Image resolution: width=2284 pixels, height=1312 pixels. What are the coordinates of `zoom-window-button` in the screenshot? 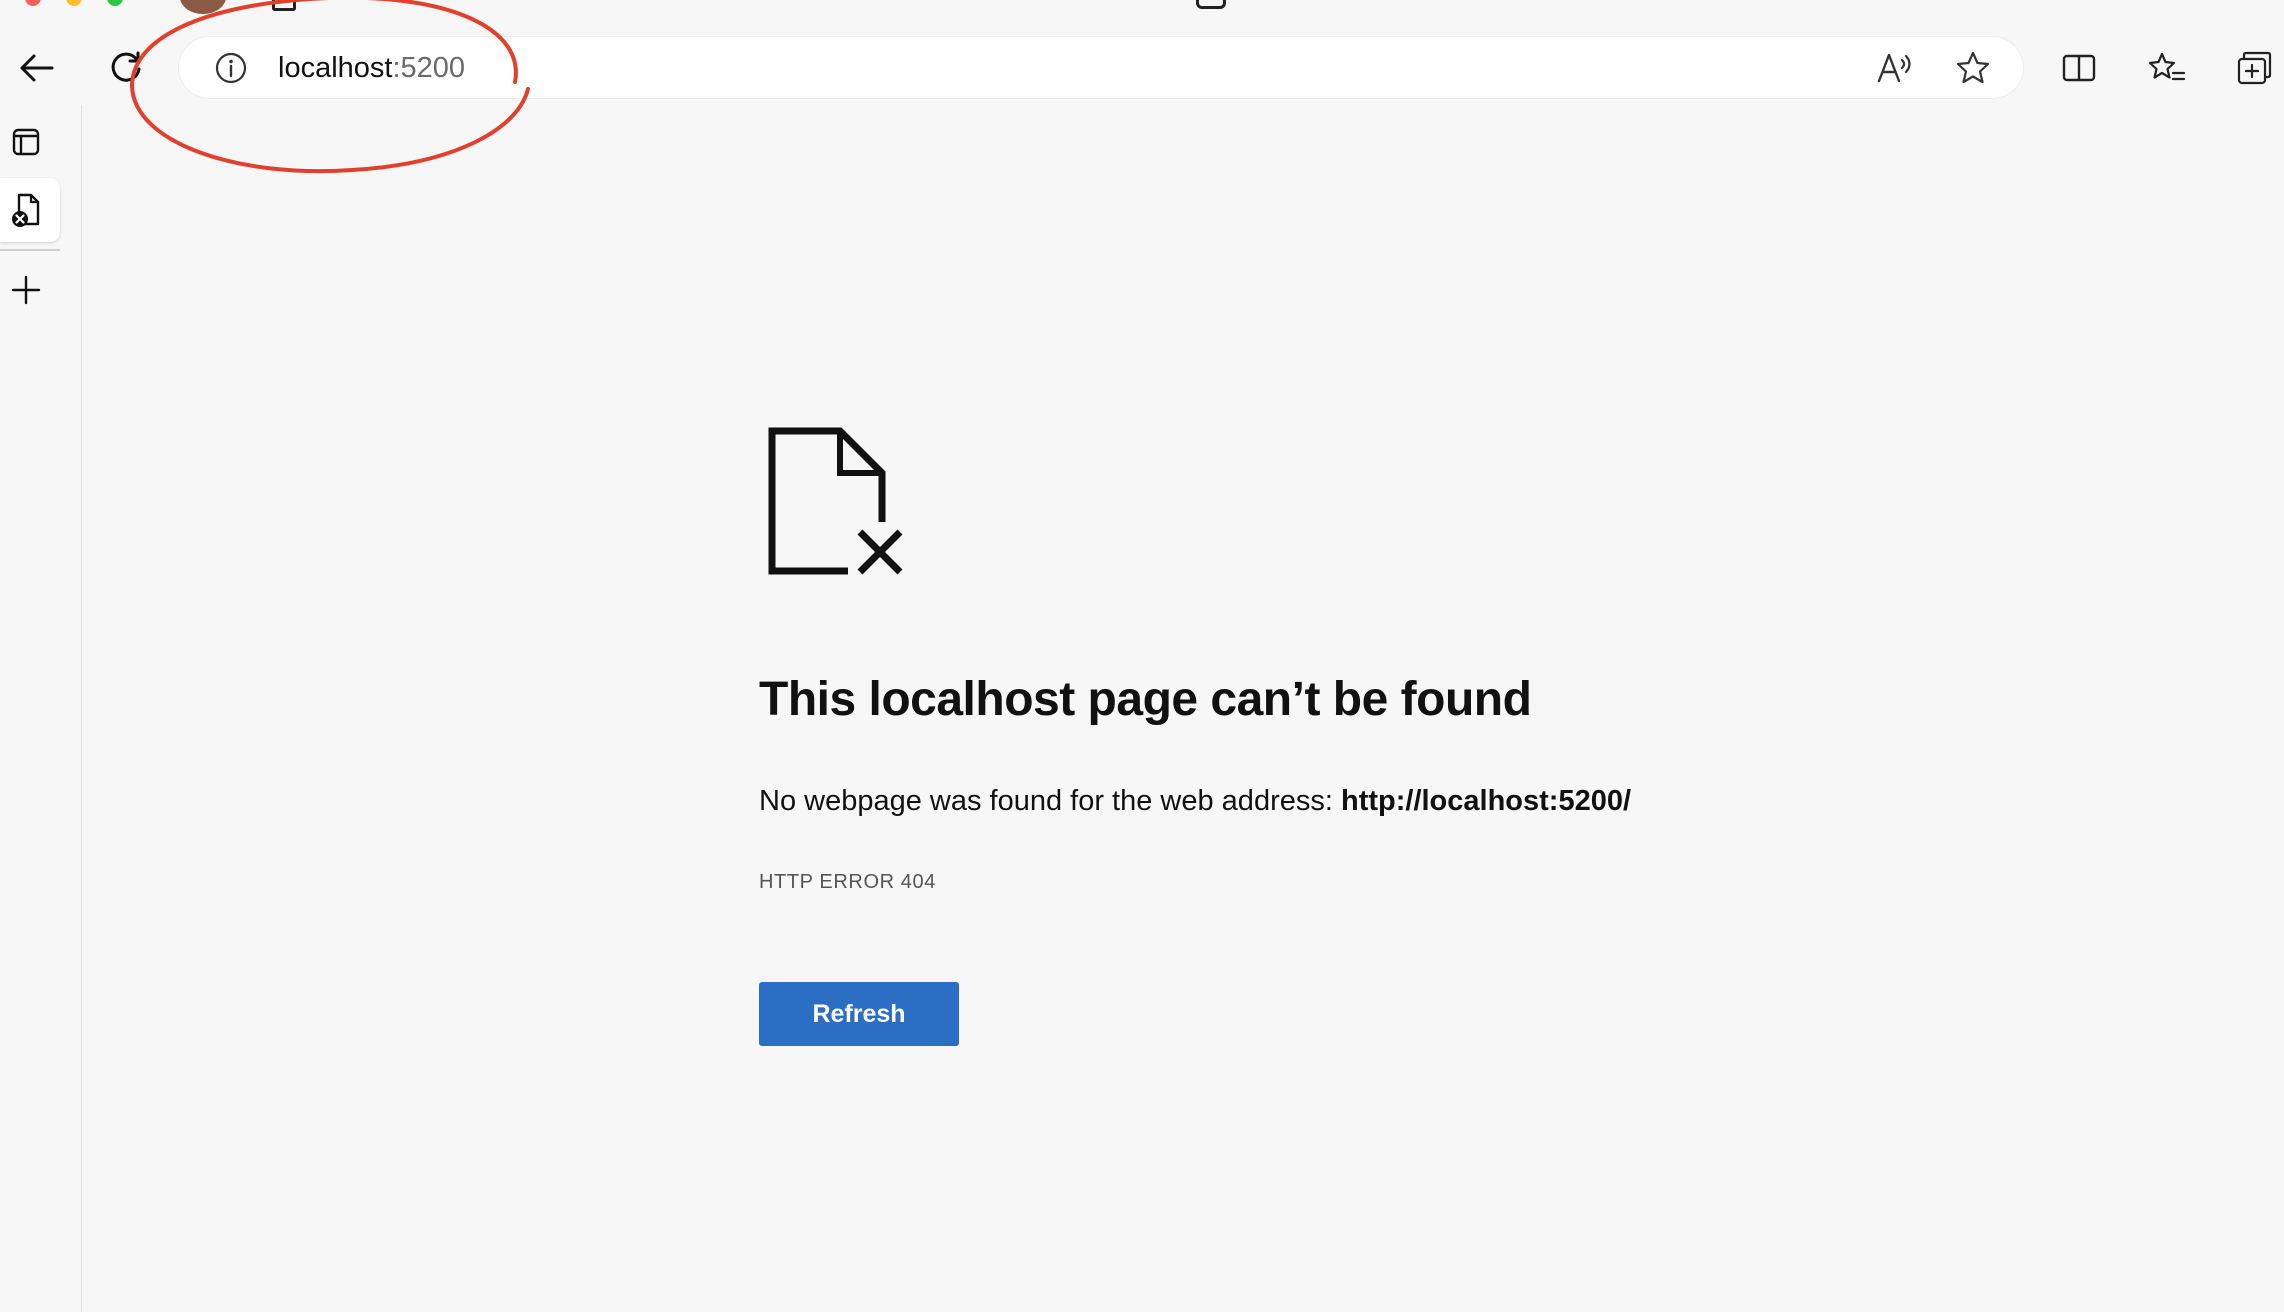 It's located at (115, 3).